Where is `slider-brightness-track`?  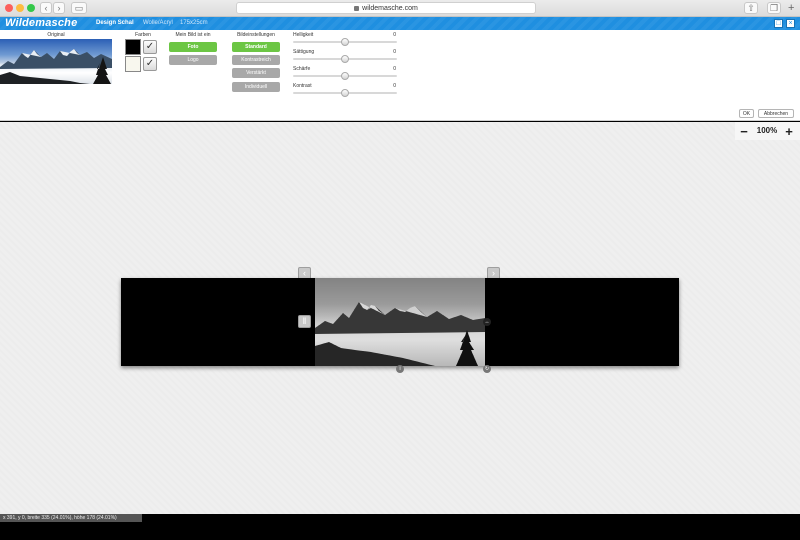 slider-brightness-track is located at coordinates (345, 42).